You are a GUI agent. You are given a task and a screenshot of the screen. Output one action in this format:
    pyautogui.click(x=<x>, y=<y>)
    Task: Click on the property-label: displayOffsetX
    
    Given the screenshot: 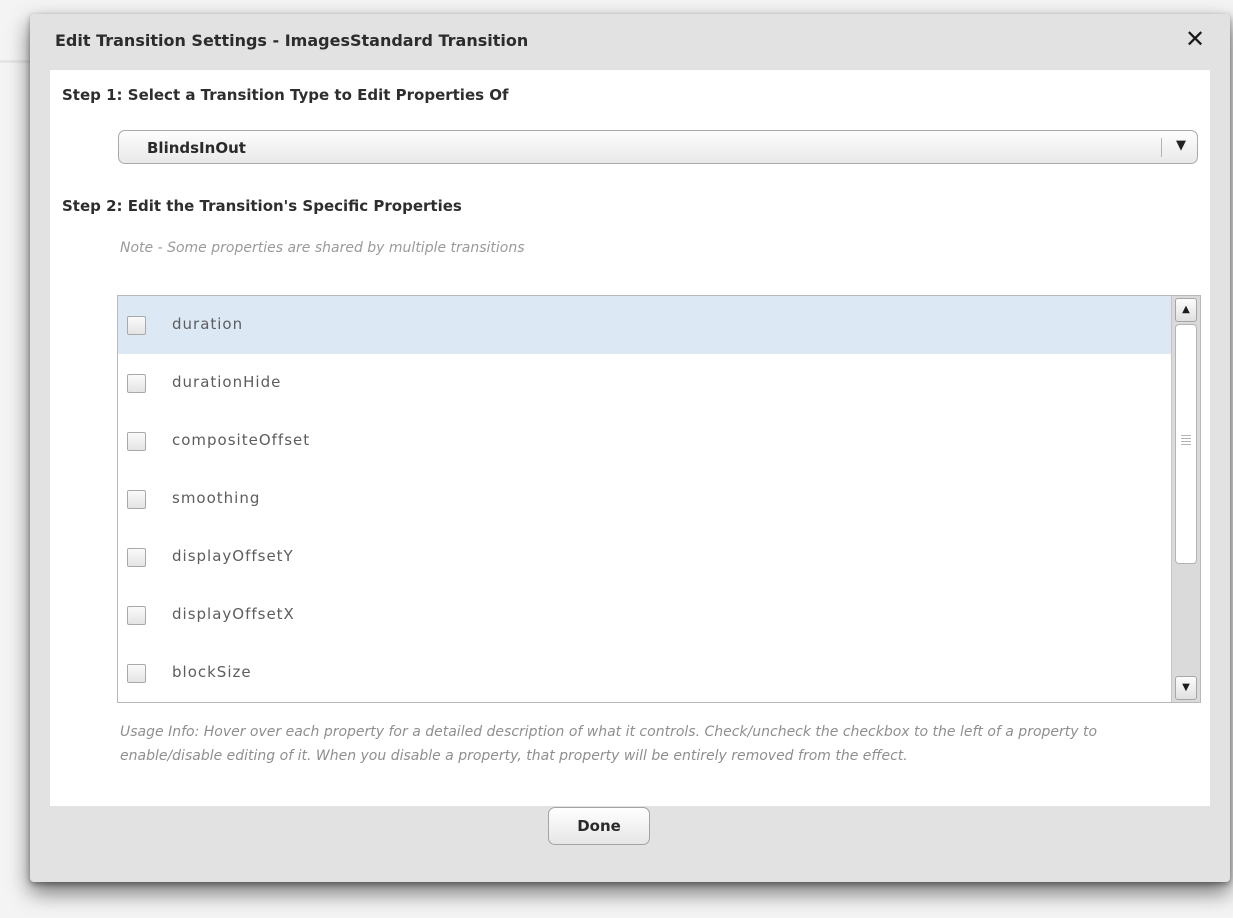 What is the action you would take?
    pyautogui.click(x=233, y=614)
    